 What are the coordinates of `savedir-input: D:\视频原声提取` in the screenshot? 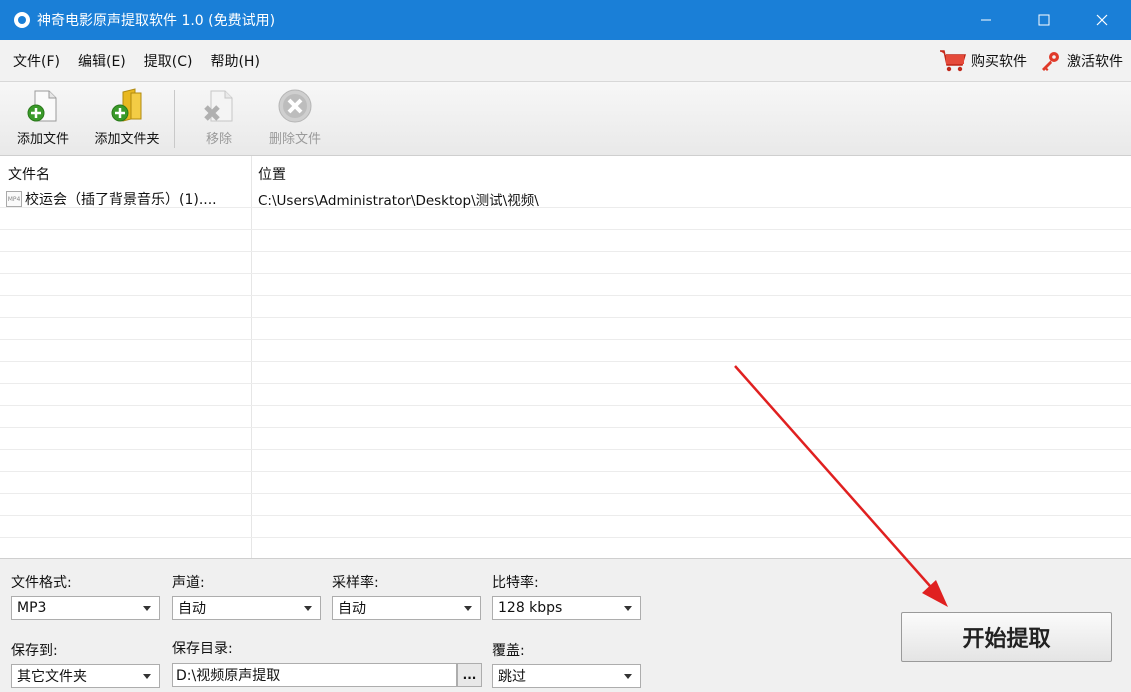 It's located at (314, 675).